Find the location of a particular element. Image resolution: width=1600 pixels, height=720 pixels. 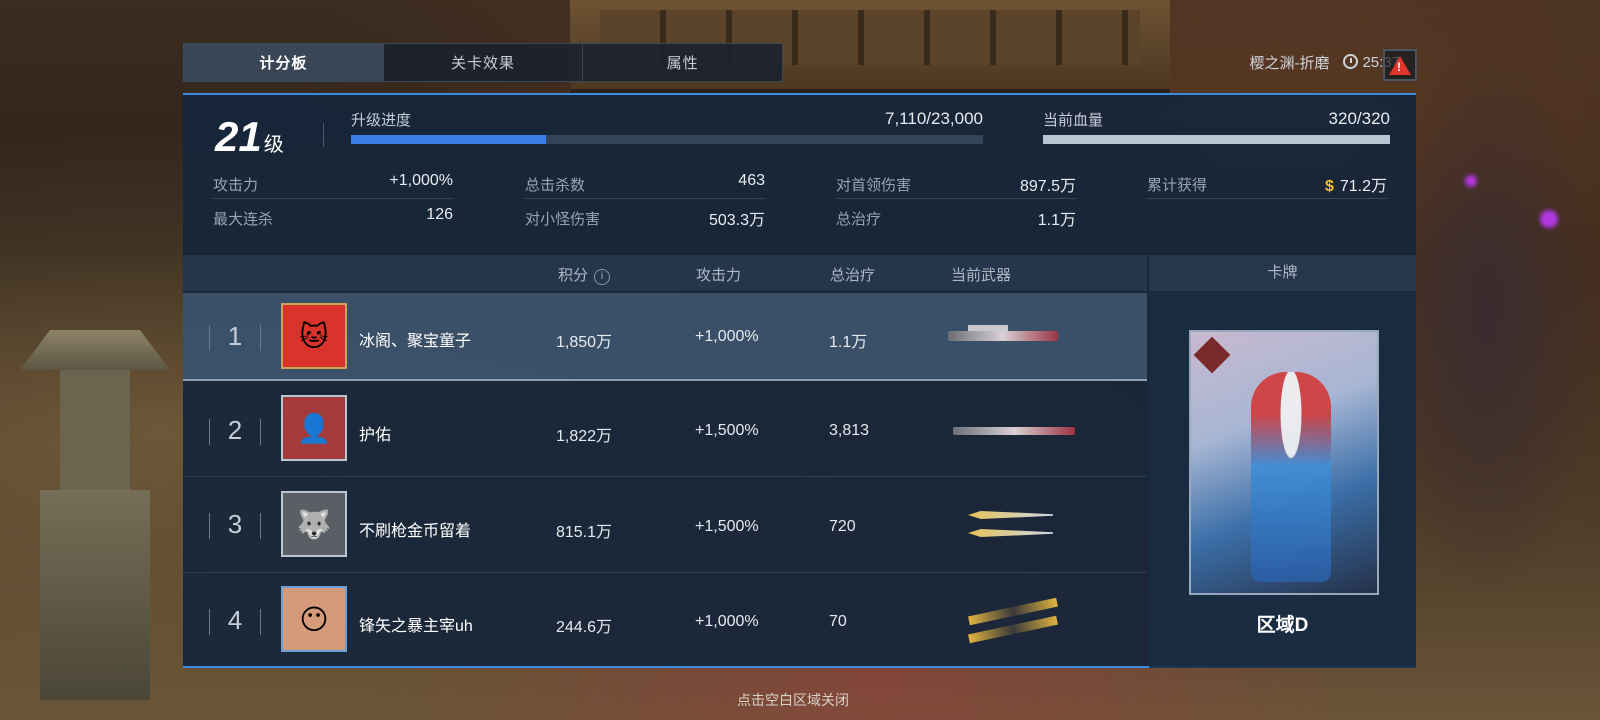

heal-value: 3,813 is located at coordinates (849, 430).